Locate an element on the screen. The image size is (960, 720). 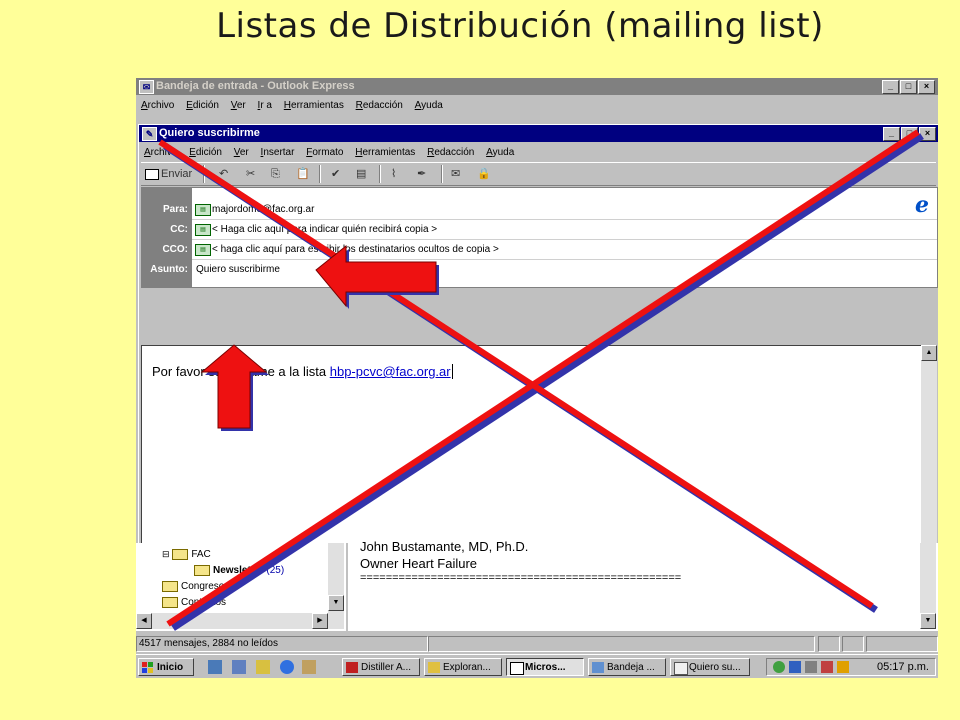
to-field: majordomo@fac.org.ar is located at coordinates (263, 209).